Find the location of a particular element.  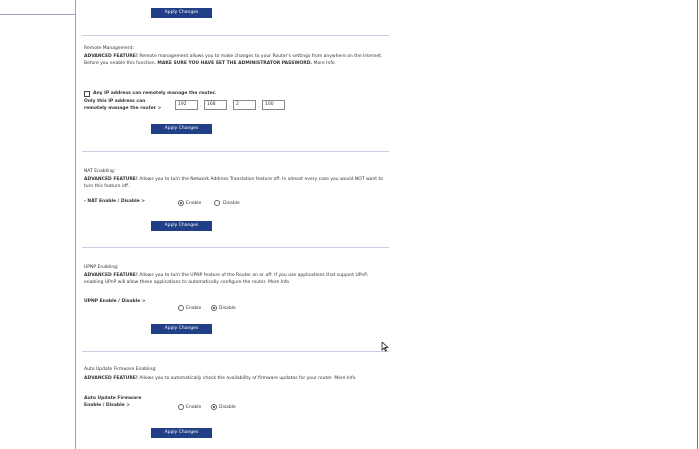

firmware-disable-radio is located at coordinates (214, 407).